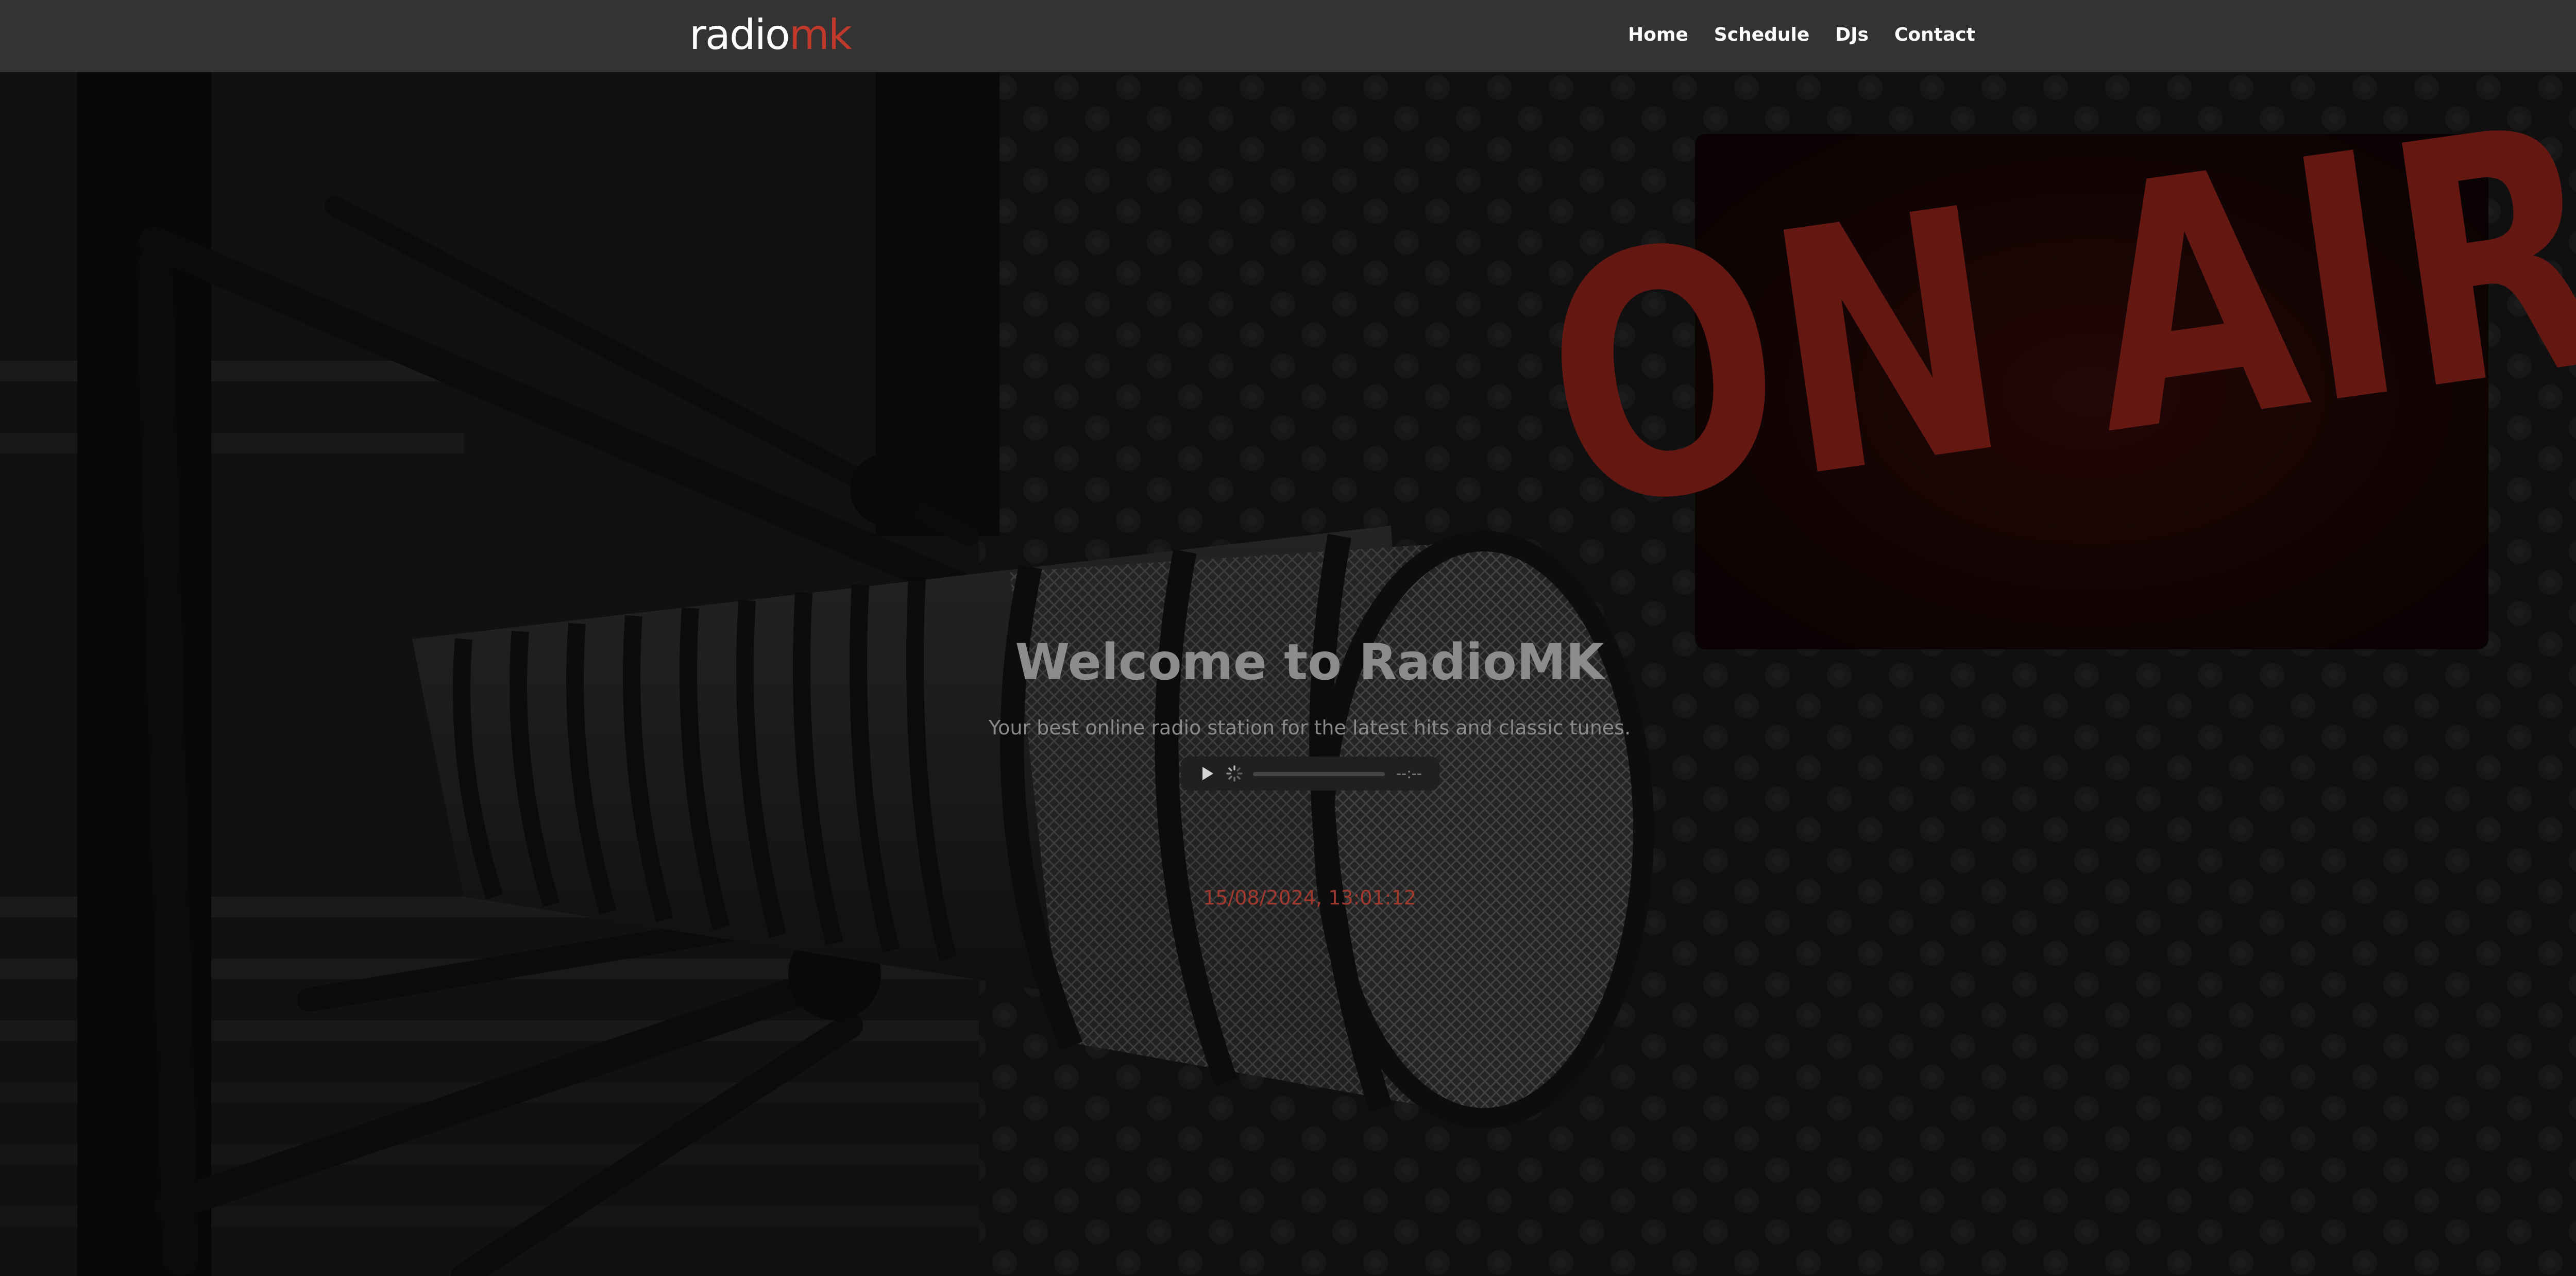 This screenshot has width=2576, height=1276. I want to click on seek-slider, so click(1319, 774).